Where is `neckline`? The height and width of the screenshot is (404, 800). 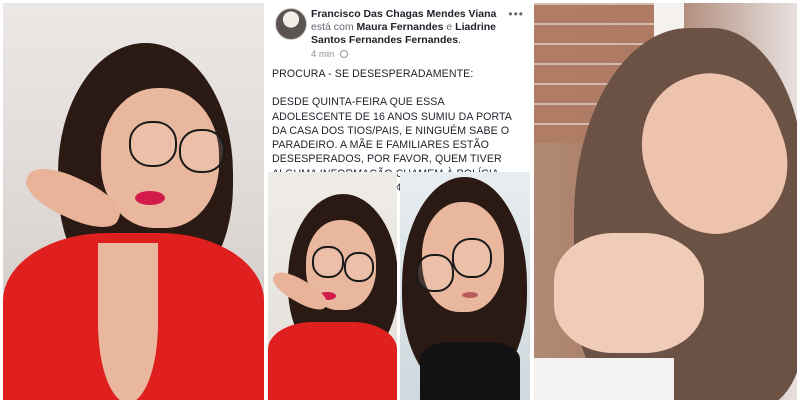 neckline is located at coordinates (128, 321).